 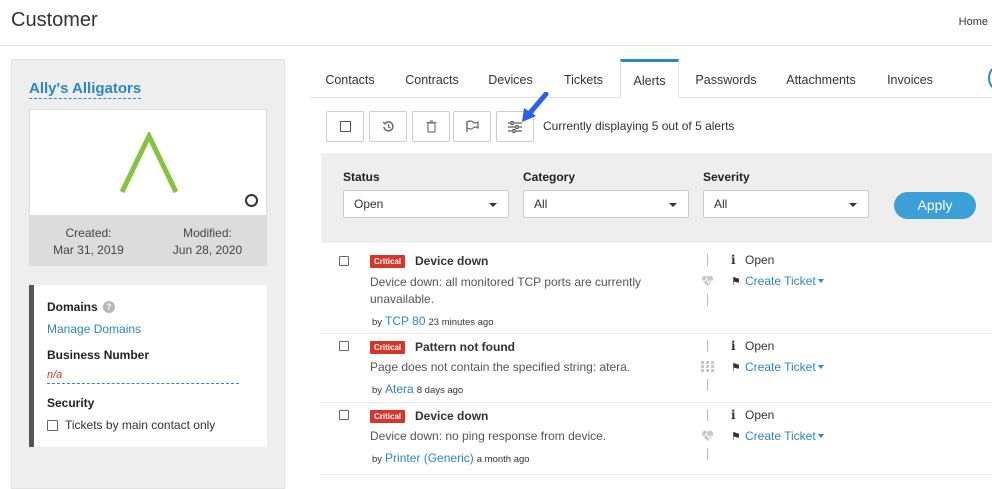 I want to click on history-button, so click(x=388, y=126).